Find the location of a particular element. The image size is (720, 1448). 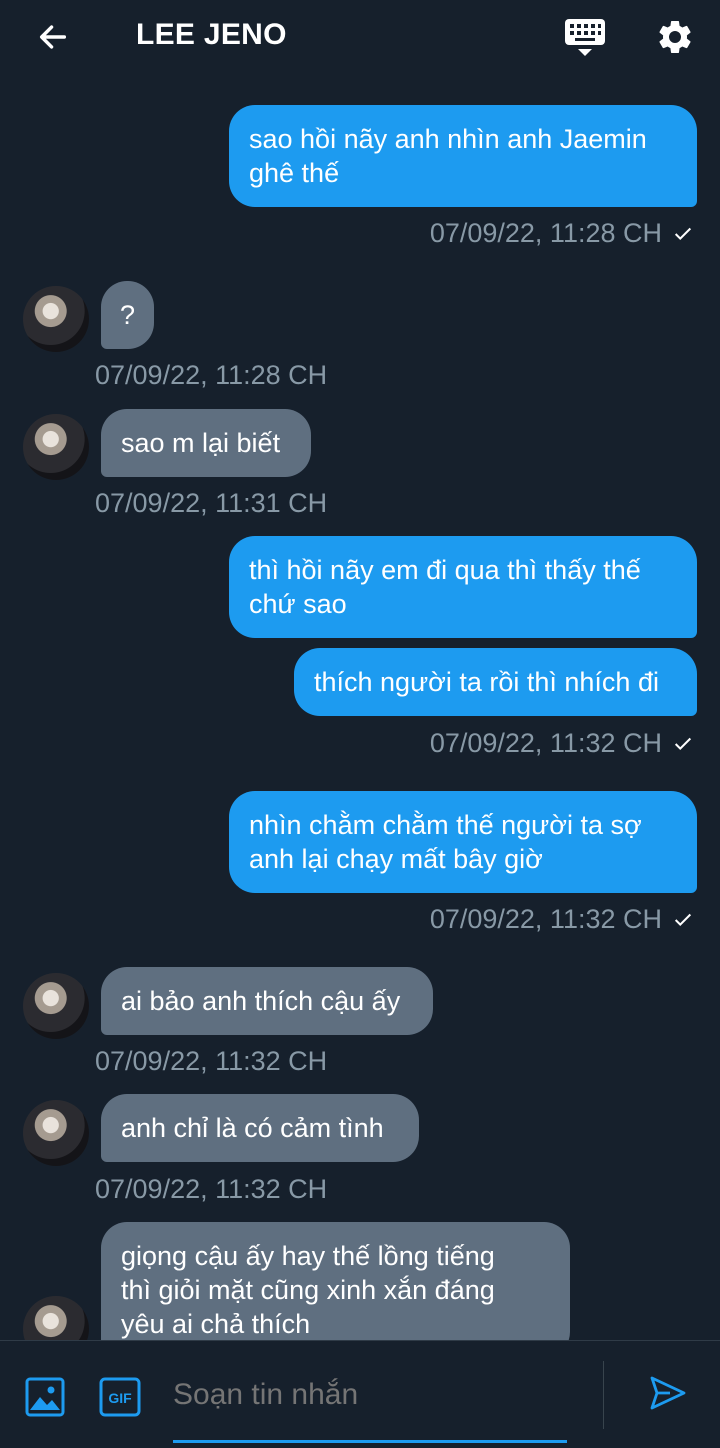

message-bubble-incoming: ai bảo anh thích cậu ấy is located at coordinates (267, 1001).